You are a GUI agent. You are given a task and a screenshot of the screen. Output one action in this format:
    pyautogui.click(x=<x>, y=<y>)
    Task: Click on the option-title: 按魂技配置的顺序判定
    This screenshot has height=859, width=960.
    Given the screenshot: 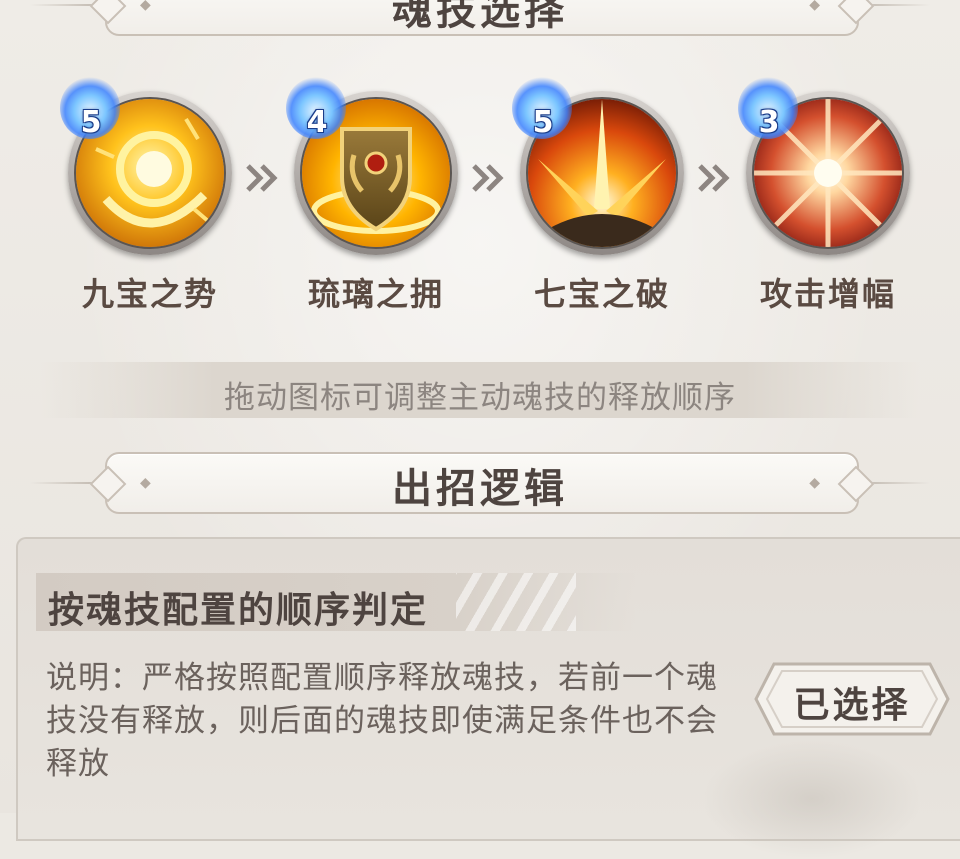 What is the action you would take?
    pyautogui.click(x=238, y=610)
    